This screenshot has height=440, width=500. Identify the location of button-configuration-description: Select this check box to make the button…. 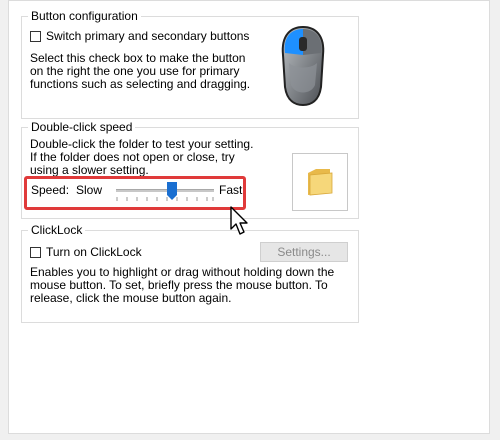
(140, 71).